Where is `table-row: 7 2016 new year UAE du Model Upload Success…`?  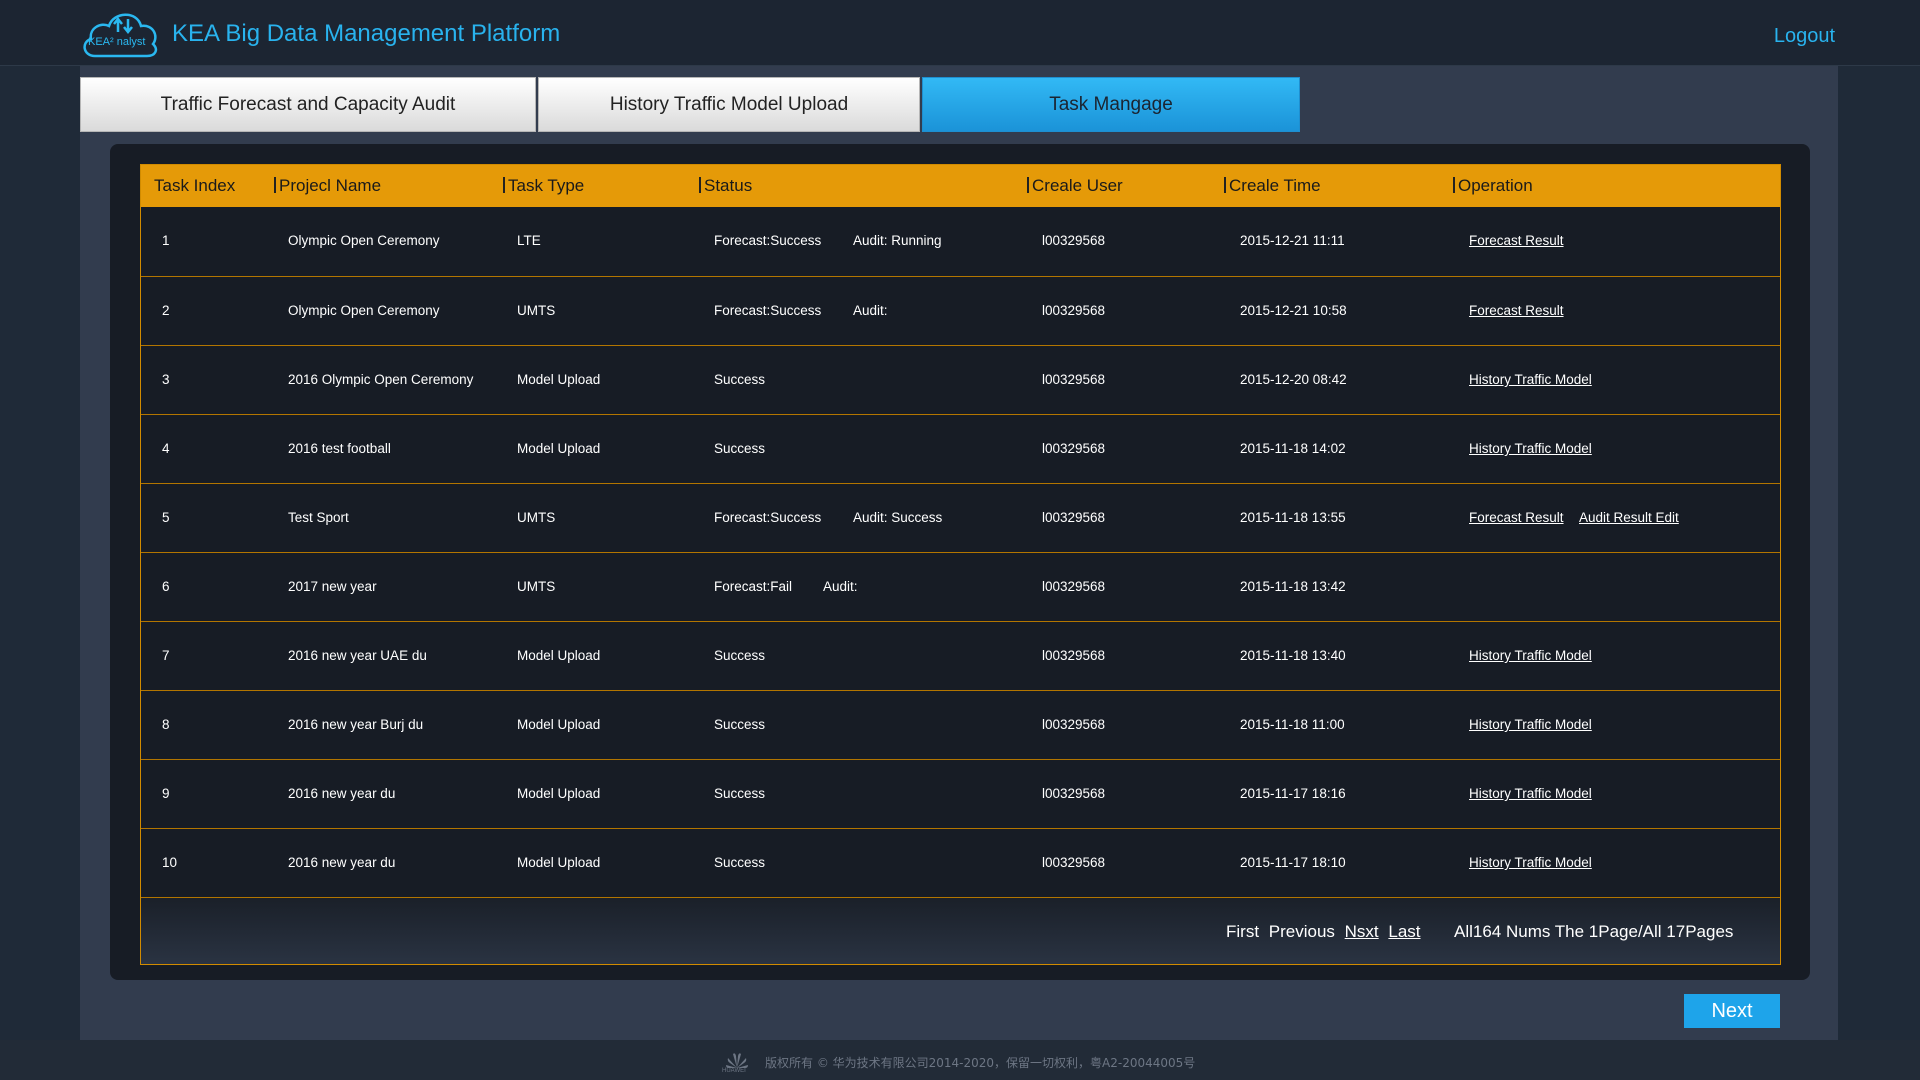
table-row: 7 2016 new year UAE du Model Upload Success… is located at coordinates (960, 655).